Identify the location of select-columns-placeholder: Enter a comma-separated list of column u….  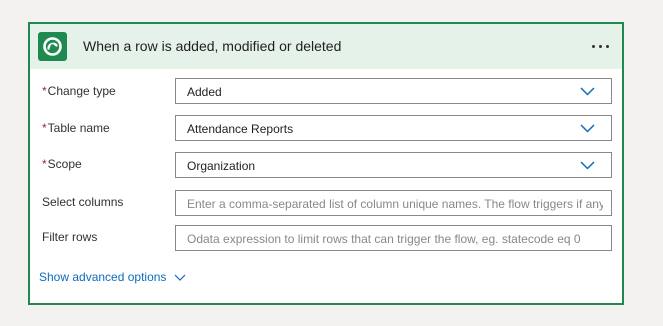
(395, 204).